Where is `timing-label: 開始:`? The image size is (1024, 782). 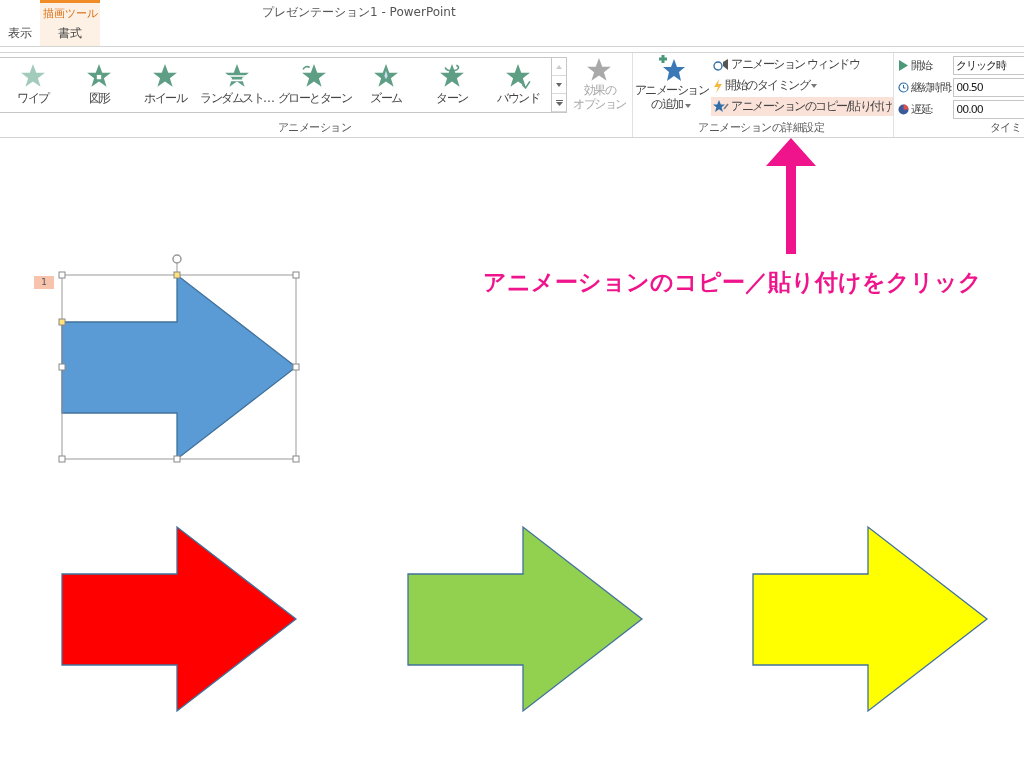
timing-label: 開始: is located at coordinates (922, 65).